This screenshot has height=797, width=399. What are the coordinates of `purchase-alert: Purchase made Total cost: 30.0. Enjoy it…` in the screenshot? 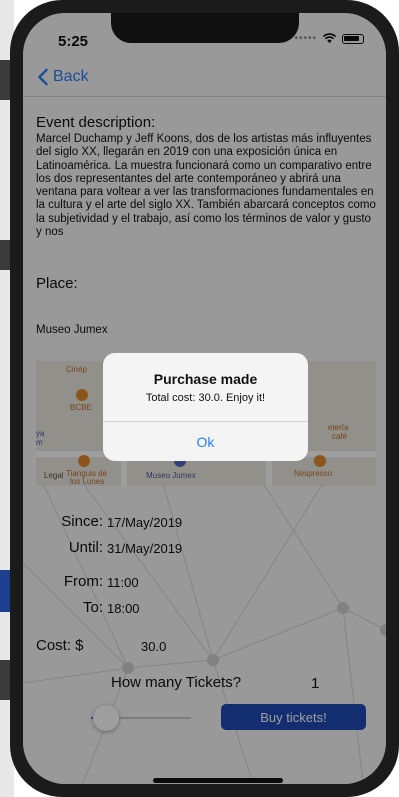 It's located at (205, 407).